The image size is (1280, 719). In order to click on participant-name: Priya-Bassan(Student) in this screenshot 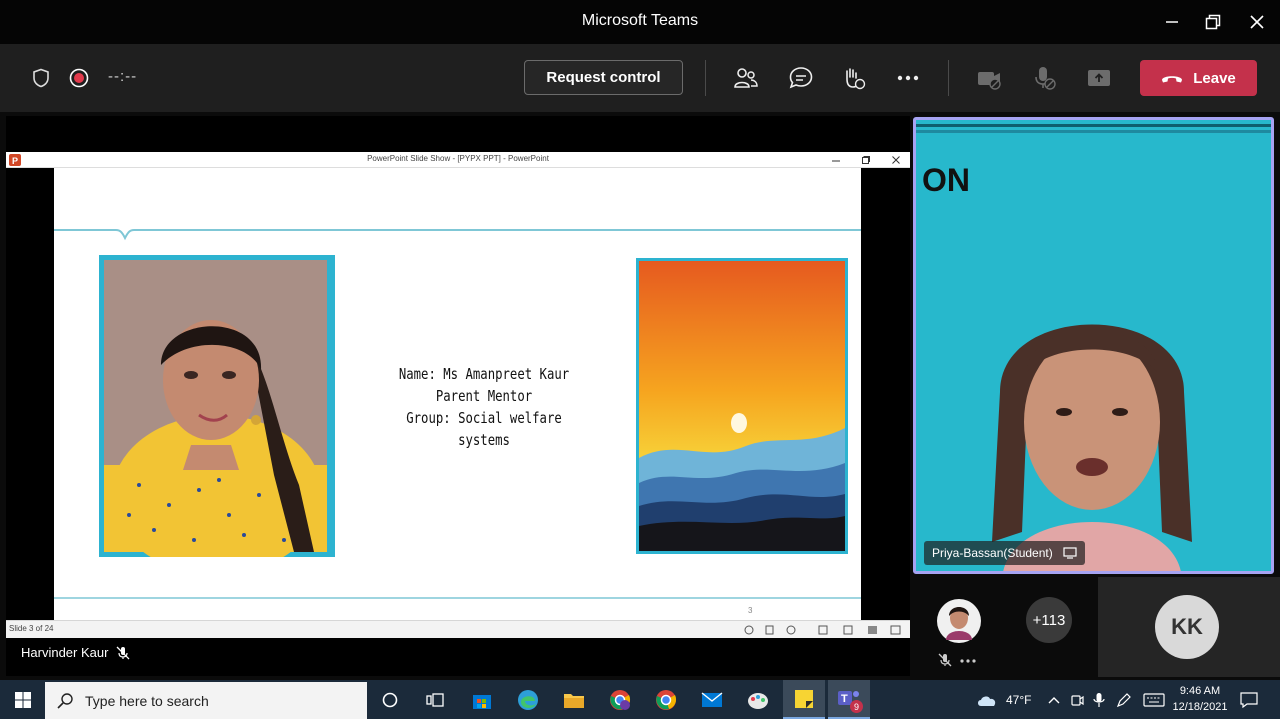, I will do `click(992, 553)`.